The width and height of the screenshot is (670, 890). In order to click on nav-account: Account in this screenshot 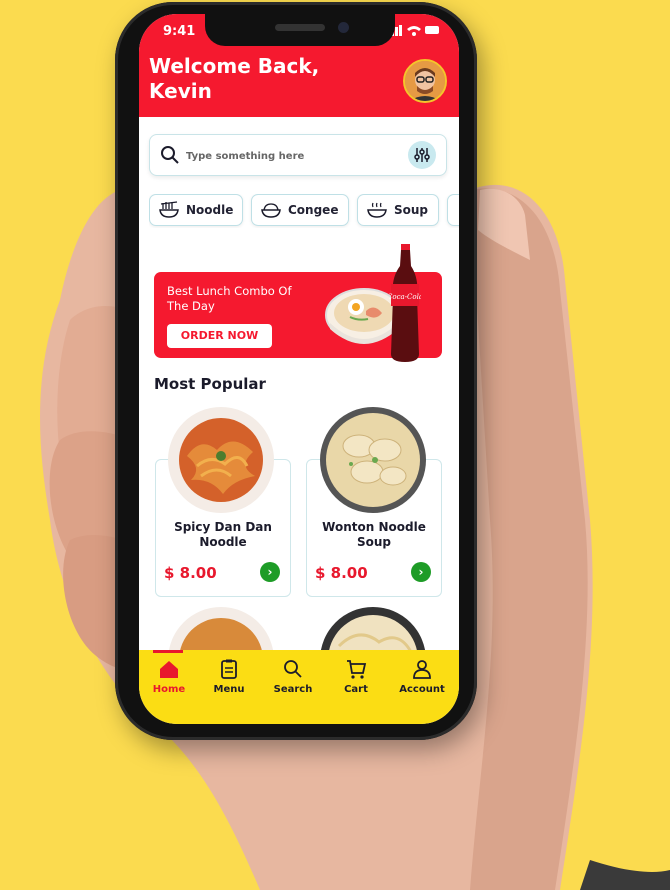, I will do `click(422, 676)`.